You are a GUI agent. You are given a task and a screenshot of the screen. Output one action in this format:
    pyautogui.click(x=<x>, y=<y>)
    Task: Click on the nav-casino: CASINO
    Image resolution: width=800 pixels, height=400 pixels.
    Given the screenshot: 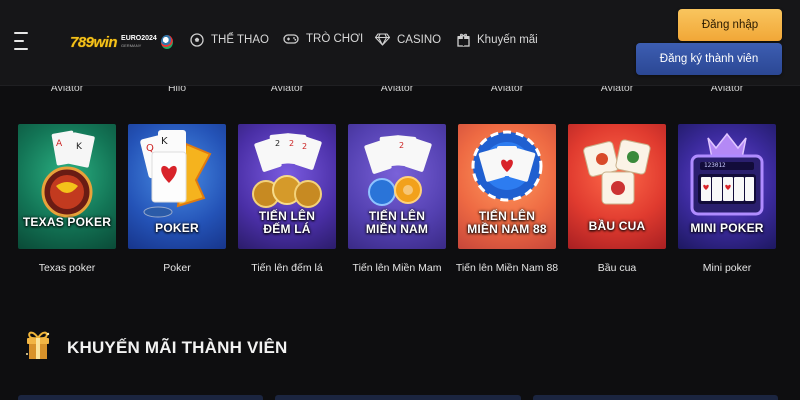 What is the action you would take?
    pyautogui.click(x=408, y=39)
    